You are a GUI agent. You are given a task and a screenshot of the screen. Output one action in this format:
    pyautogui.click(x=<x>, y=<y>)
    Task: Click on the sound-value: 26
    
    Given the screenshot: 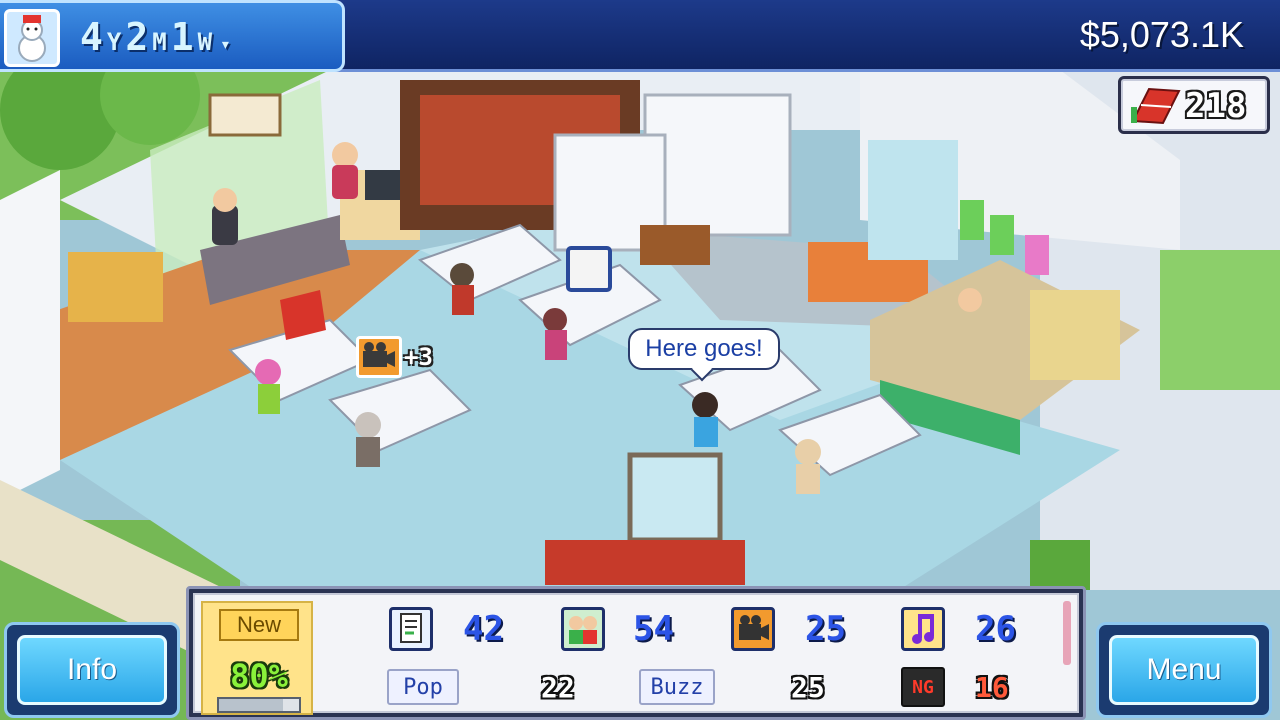 What is the action you would take?
    pyautogui.click(x=995, y=629)
    